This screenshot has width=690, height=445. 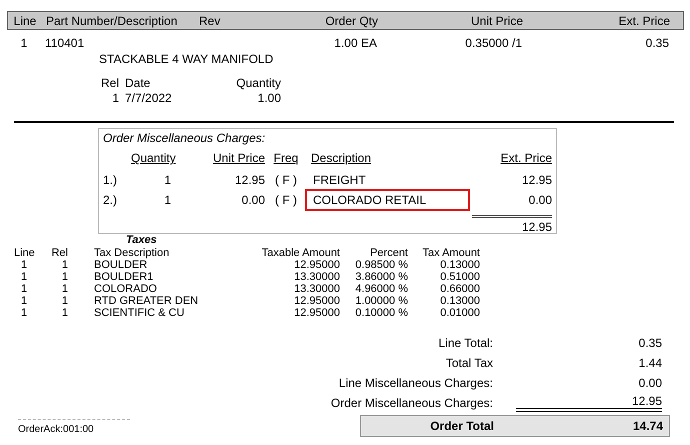 I want to click on column-header: Rev, so click(x=210, y=21).